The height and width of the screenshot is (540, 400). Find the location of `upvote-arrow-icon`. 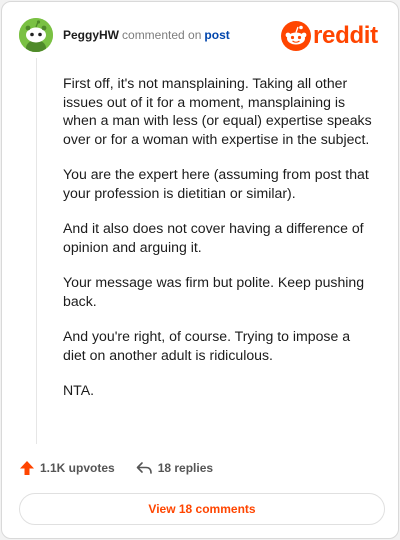

upvote-arrow-icon is located at coordinates (27, 468).